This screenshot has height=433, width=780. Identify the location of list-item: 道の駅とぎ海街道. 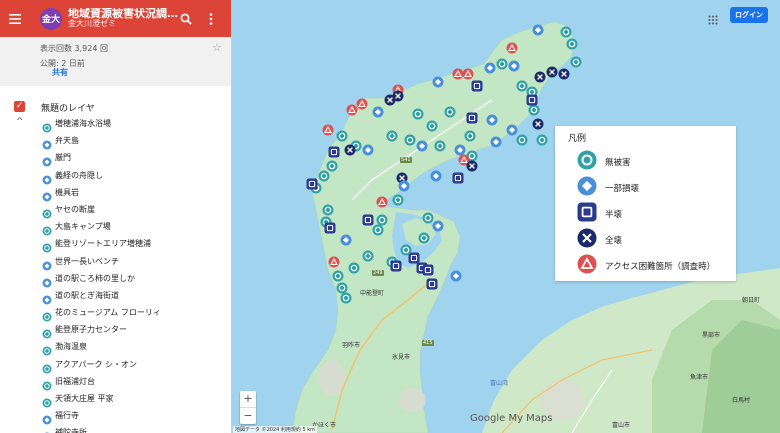
(115, 296).